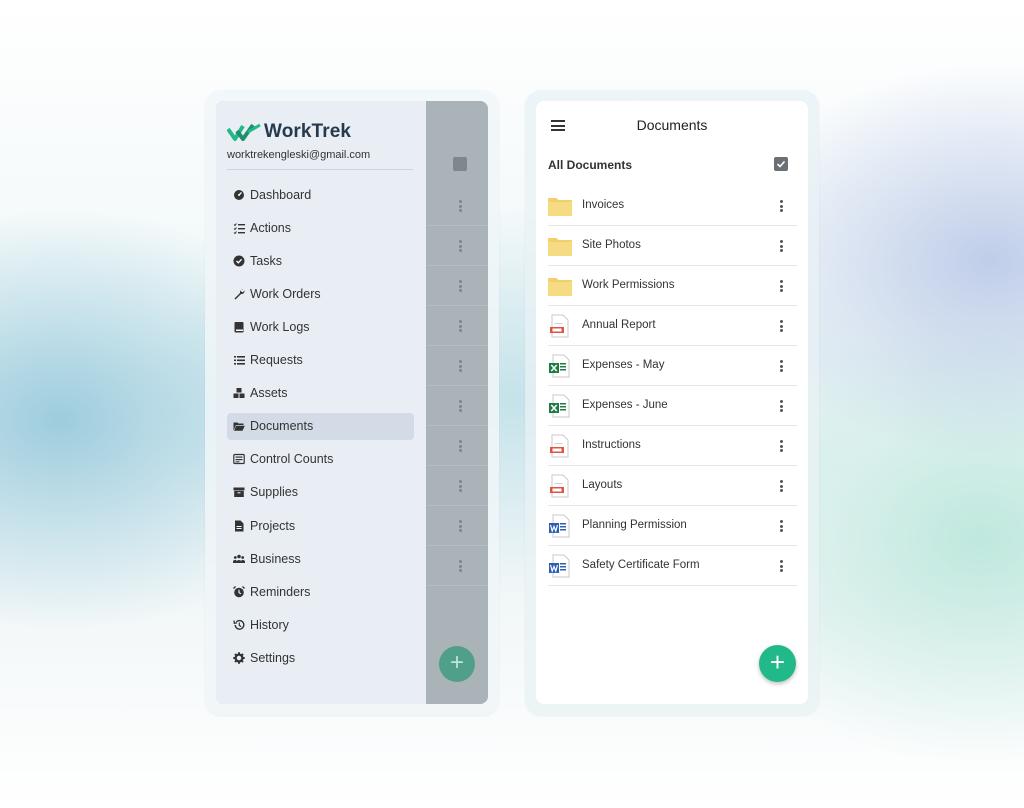 Image resolution: width=1024 pixels, height=808 pixels. What do you see at coordinates (276, 360) in the screenshot?
I see `sidebar-item-label: Requests` at bounding box center [276, 360].